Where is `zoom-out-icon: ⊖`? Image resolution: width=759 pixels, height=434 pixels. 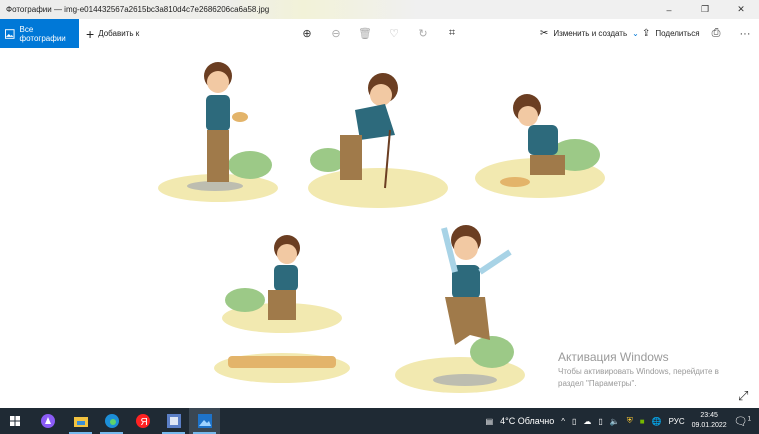 zoom-out-icon: ⊖ is located at coordinates (336, 33).